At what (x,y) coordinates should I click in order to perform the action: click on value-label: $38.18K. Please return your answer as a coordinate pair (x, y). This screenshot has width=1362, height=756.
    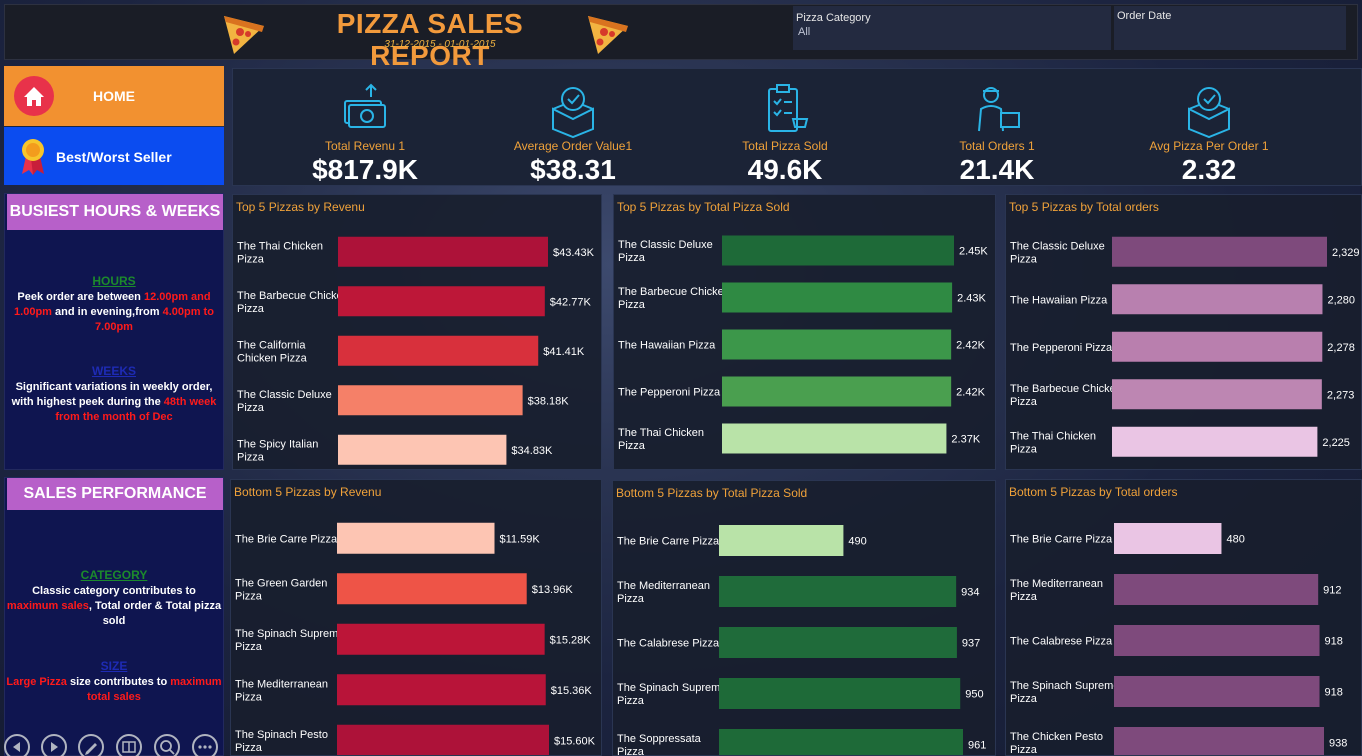
    Looking at the image, I should click on (549, 401).